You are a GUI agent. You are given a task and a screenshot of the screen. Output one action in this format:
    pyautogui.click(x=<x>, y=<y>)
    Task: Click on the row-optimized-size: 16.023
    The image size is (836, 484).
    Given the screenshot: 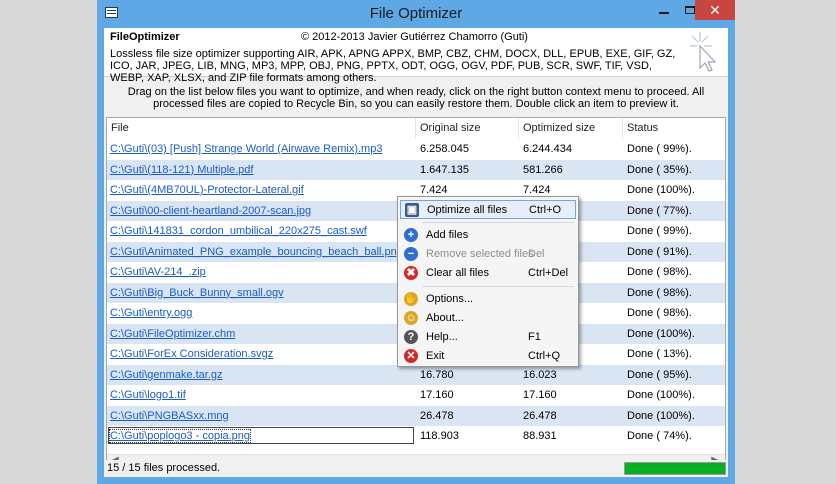 What is the action you would take?
    pyautogui.click(x=540, y=374)
    